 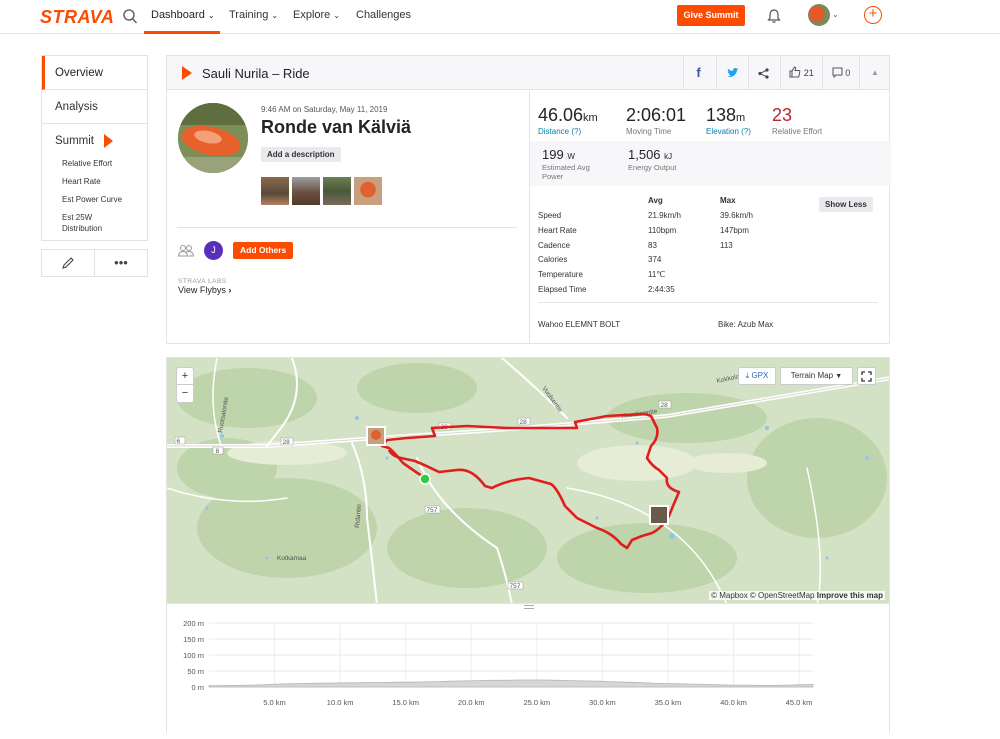 What do you see at coordinates (130, 17) in the screenshot?
I see `search-icon` at bounding box center [130, 17].